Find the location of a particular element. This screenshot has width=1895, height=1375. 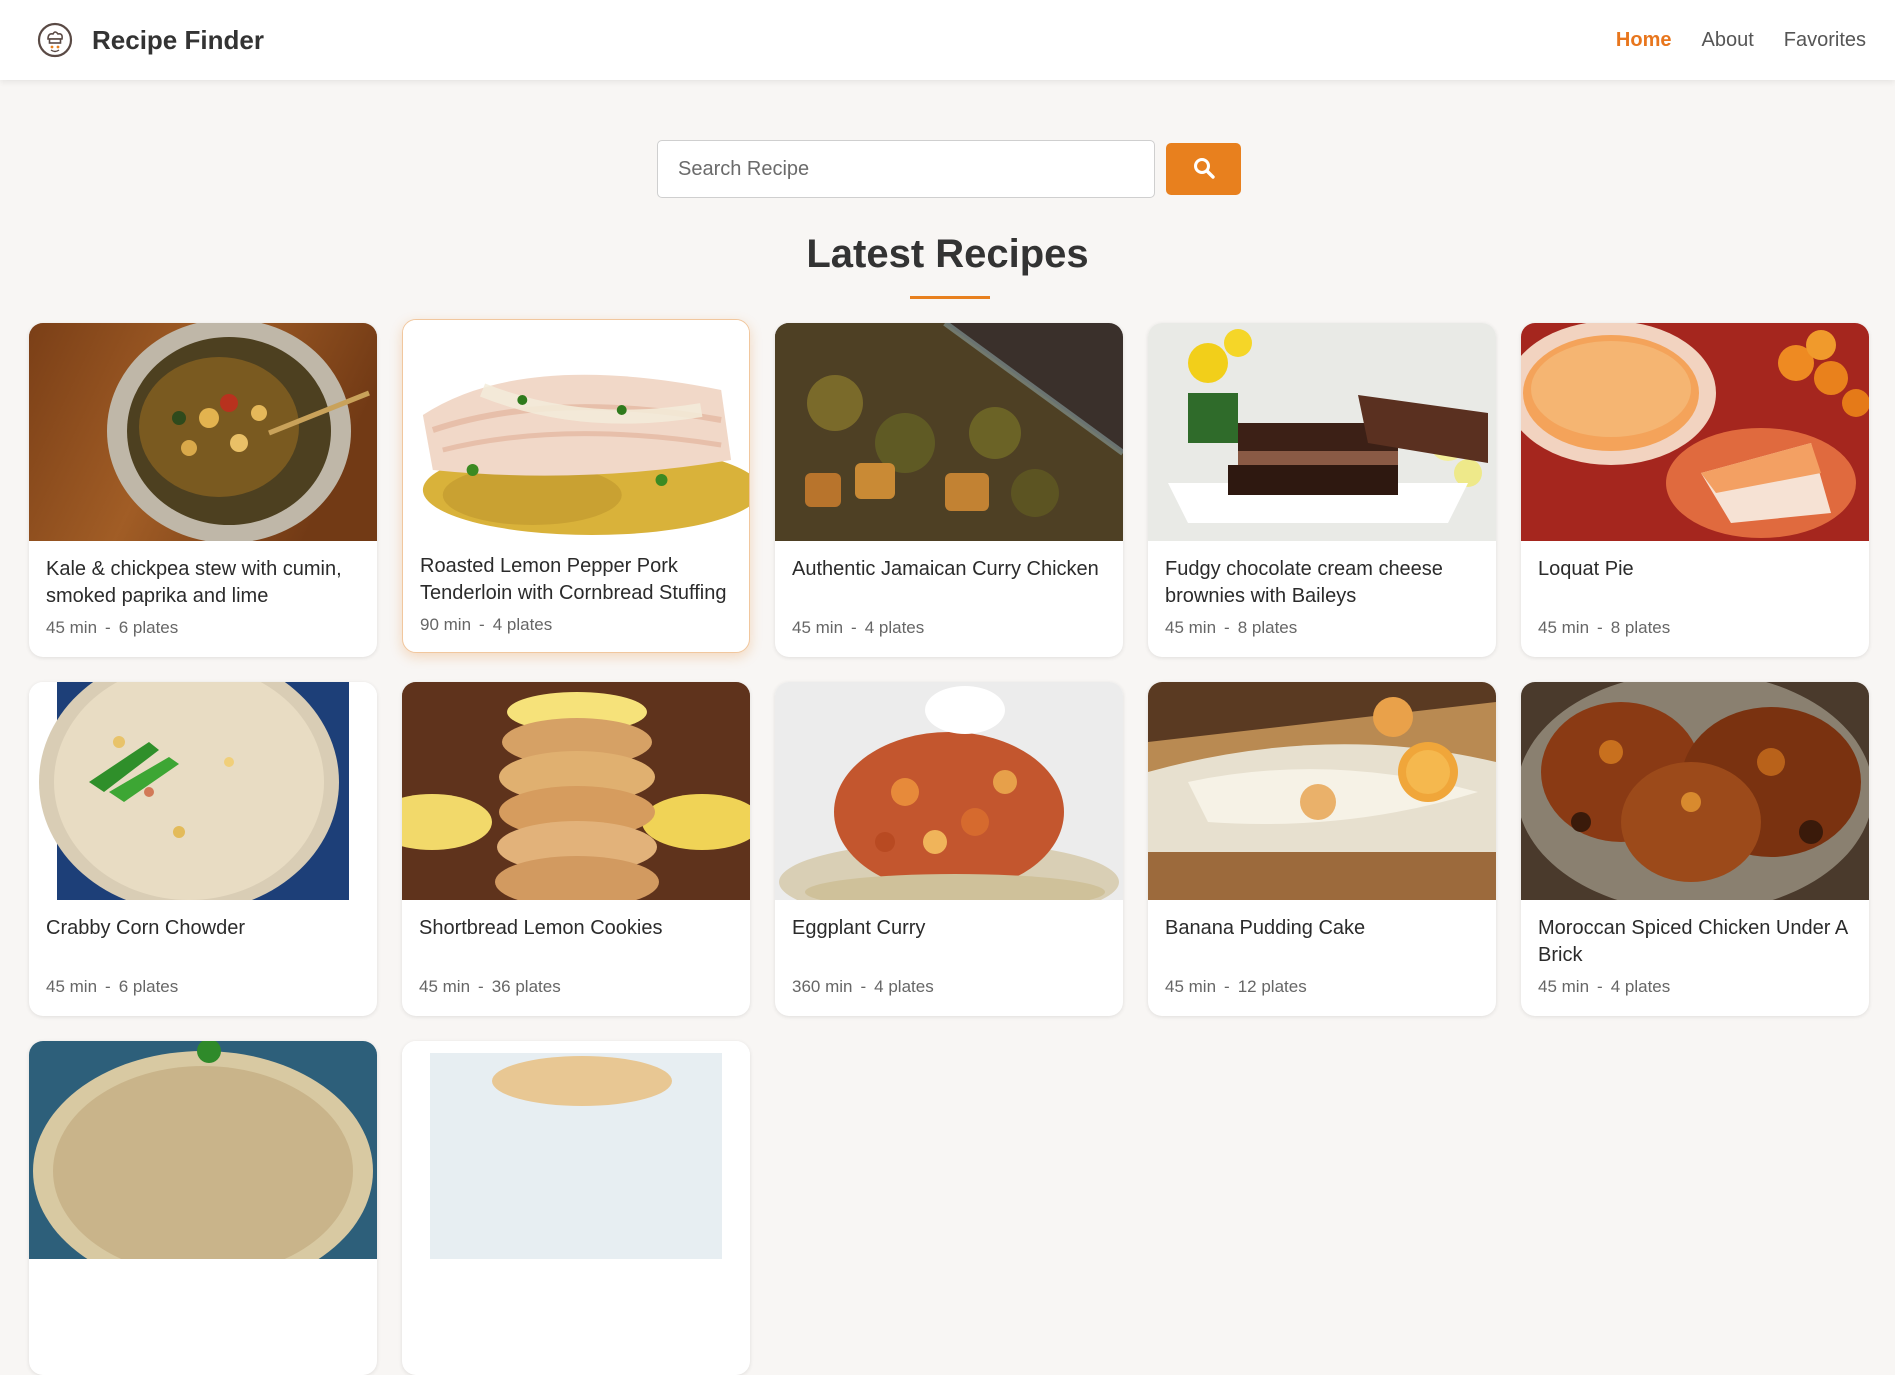

search-icon is located at coordinates (1204, 169).